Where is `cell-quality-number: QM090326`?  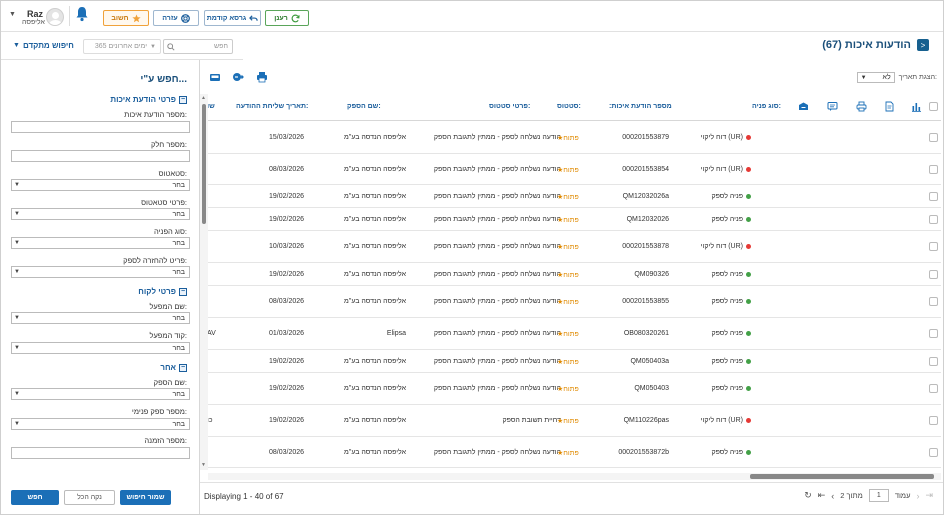 cell-quality-number: QM090326 is located at coordinates (651, 274).